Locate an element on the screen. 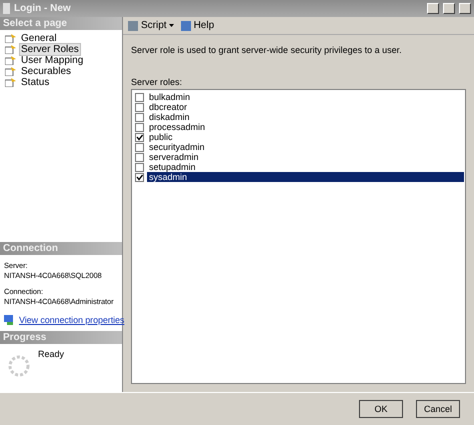 Image resolution: width=474 pixels, height=425 pixels. roles-label: Server roles: is located at coordinates (157, 82).